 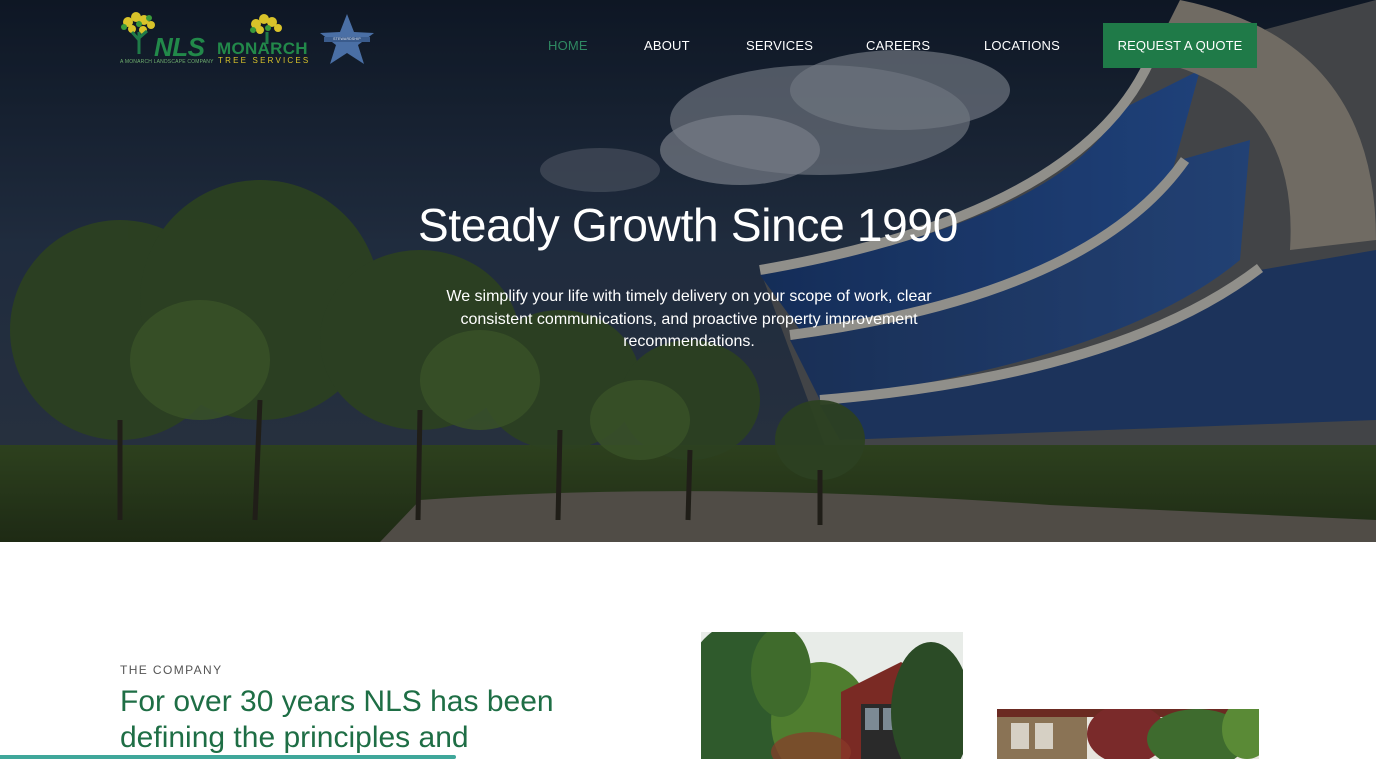 I want to click on company-photo-house, so click(x=832, y=695).